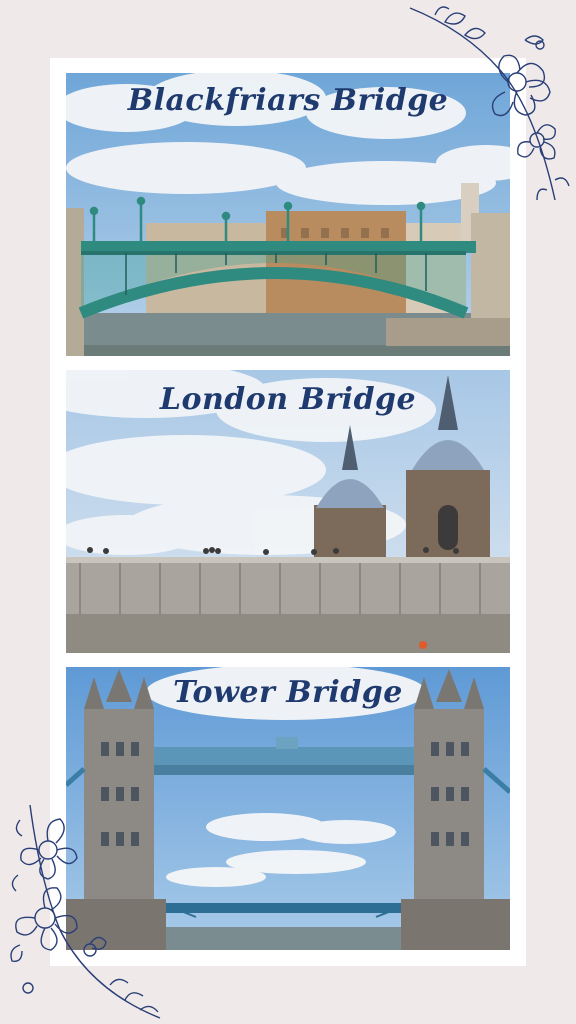 The height and width of the screenshot is (1024, 576). I want to click on floral-decoration-bottom-left-icon, so click(85, 911).